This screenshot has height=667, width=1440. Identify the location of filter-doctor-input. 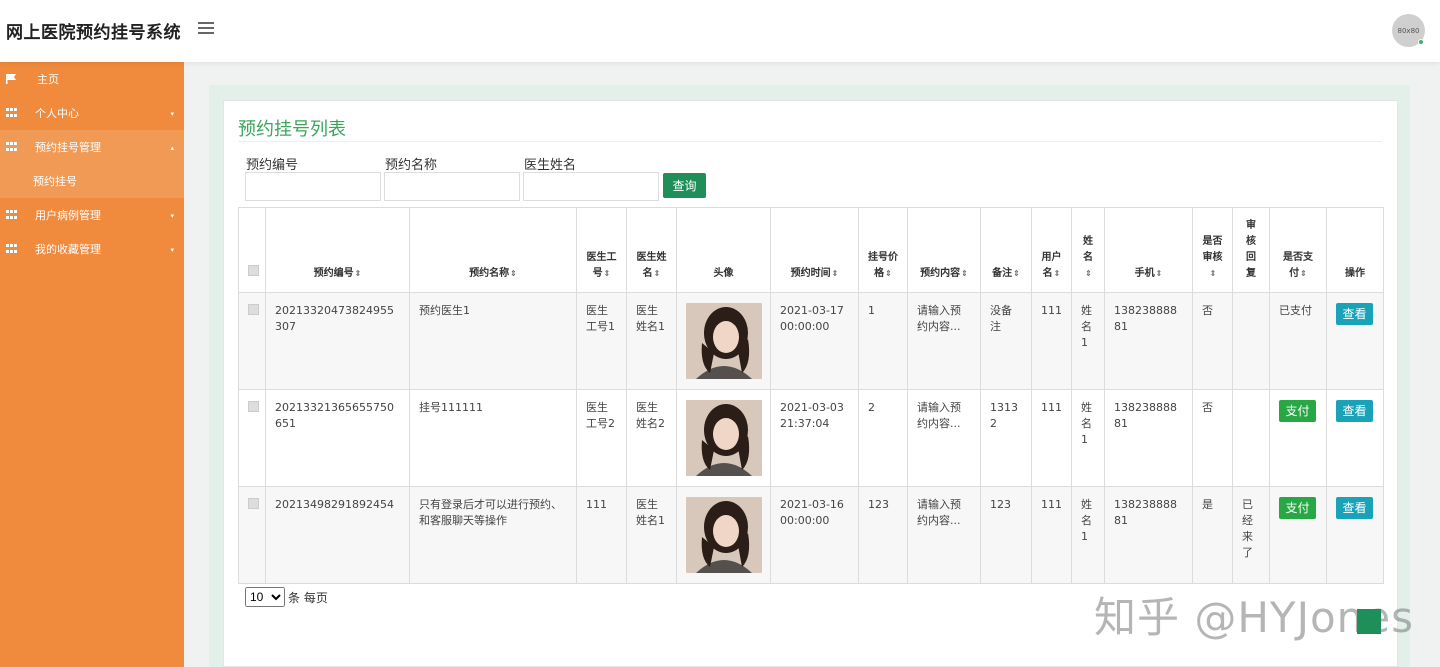
(591, 186).